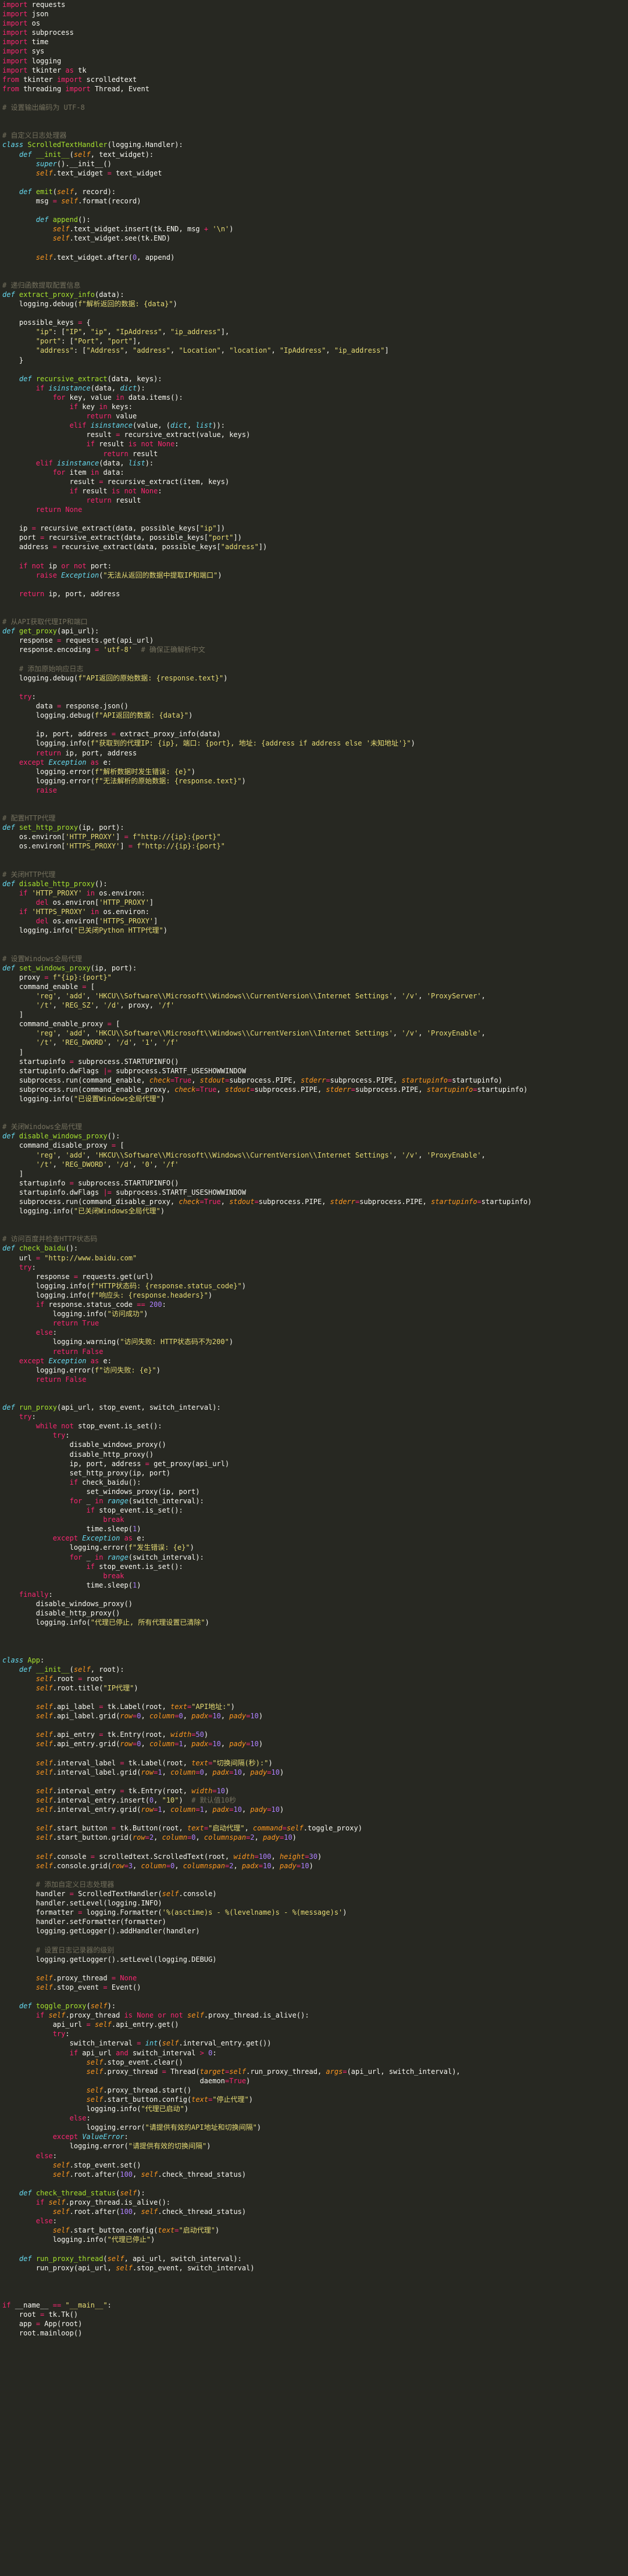 The image size is (628, 2576). I want to click on code-line: msg = self.format(record), so click(88, 200).